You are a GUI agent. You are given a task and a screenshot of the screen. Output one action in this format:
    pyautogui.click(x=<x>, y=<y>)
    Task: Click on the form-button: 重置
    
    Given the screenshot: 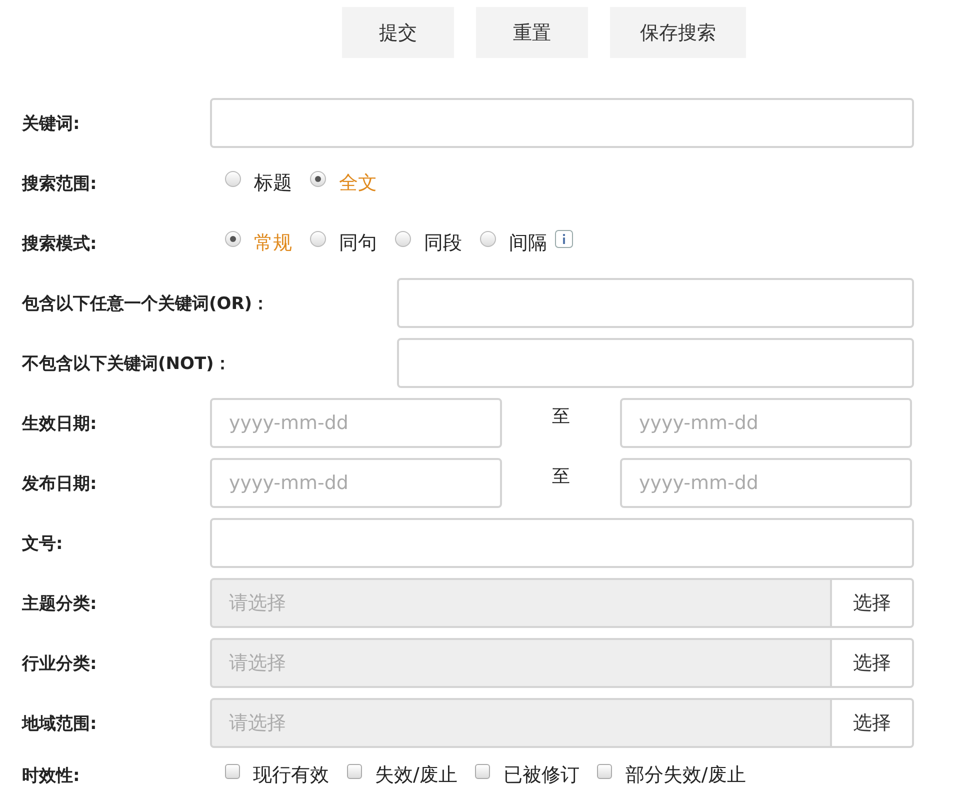 What is the action you would take?
    pyautogui.click(x=532, y=32)
    